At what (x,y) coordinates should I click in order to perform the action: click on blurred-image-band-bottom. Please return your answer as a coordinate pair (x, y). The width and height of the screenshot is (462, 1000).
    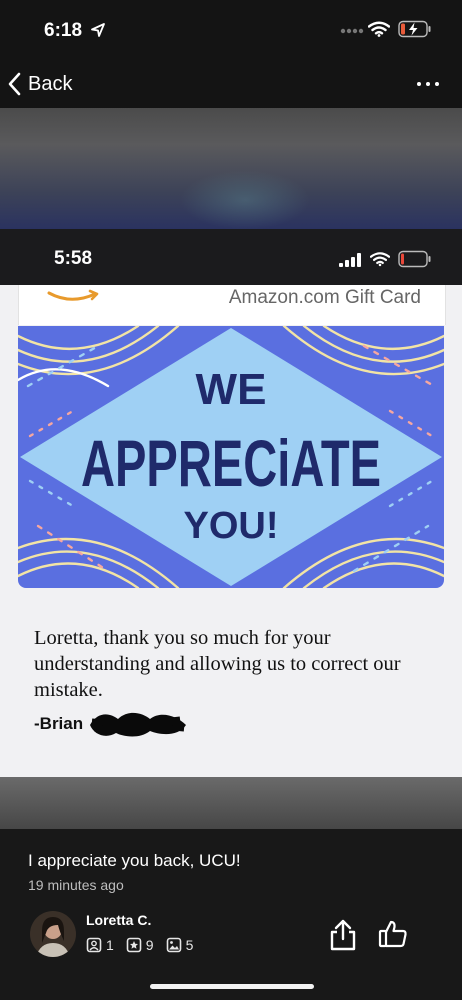
    Looking at the image, I should click on (231, 803).